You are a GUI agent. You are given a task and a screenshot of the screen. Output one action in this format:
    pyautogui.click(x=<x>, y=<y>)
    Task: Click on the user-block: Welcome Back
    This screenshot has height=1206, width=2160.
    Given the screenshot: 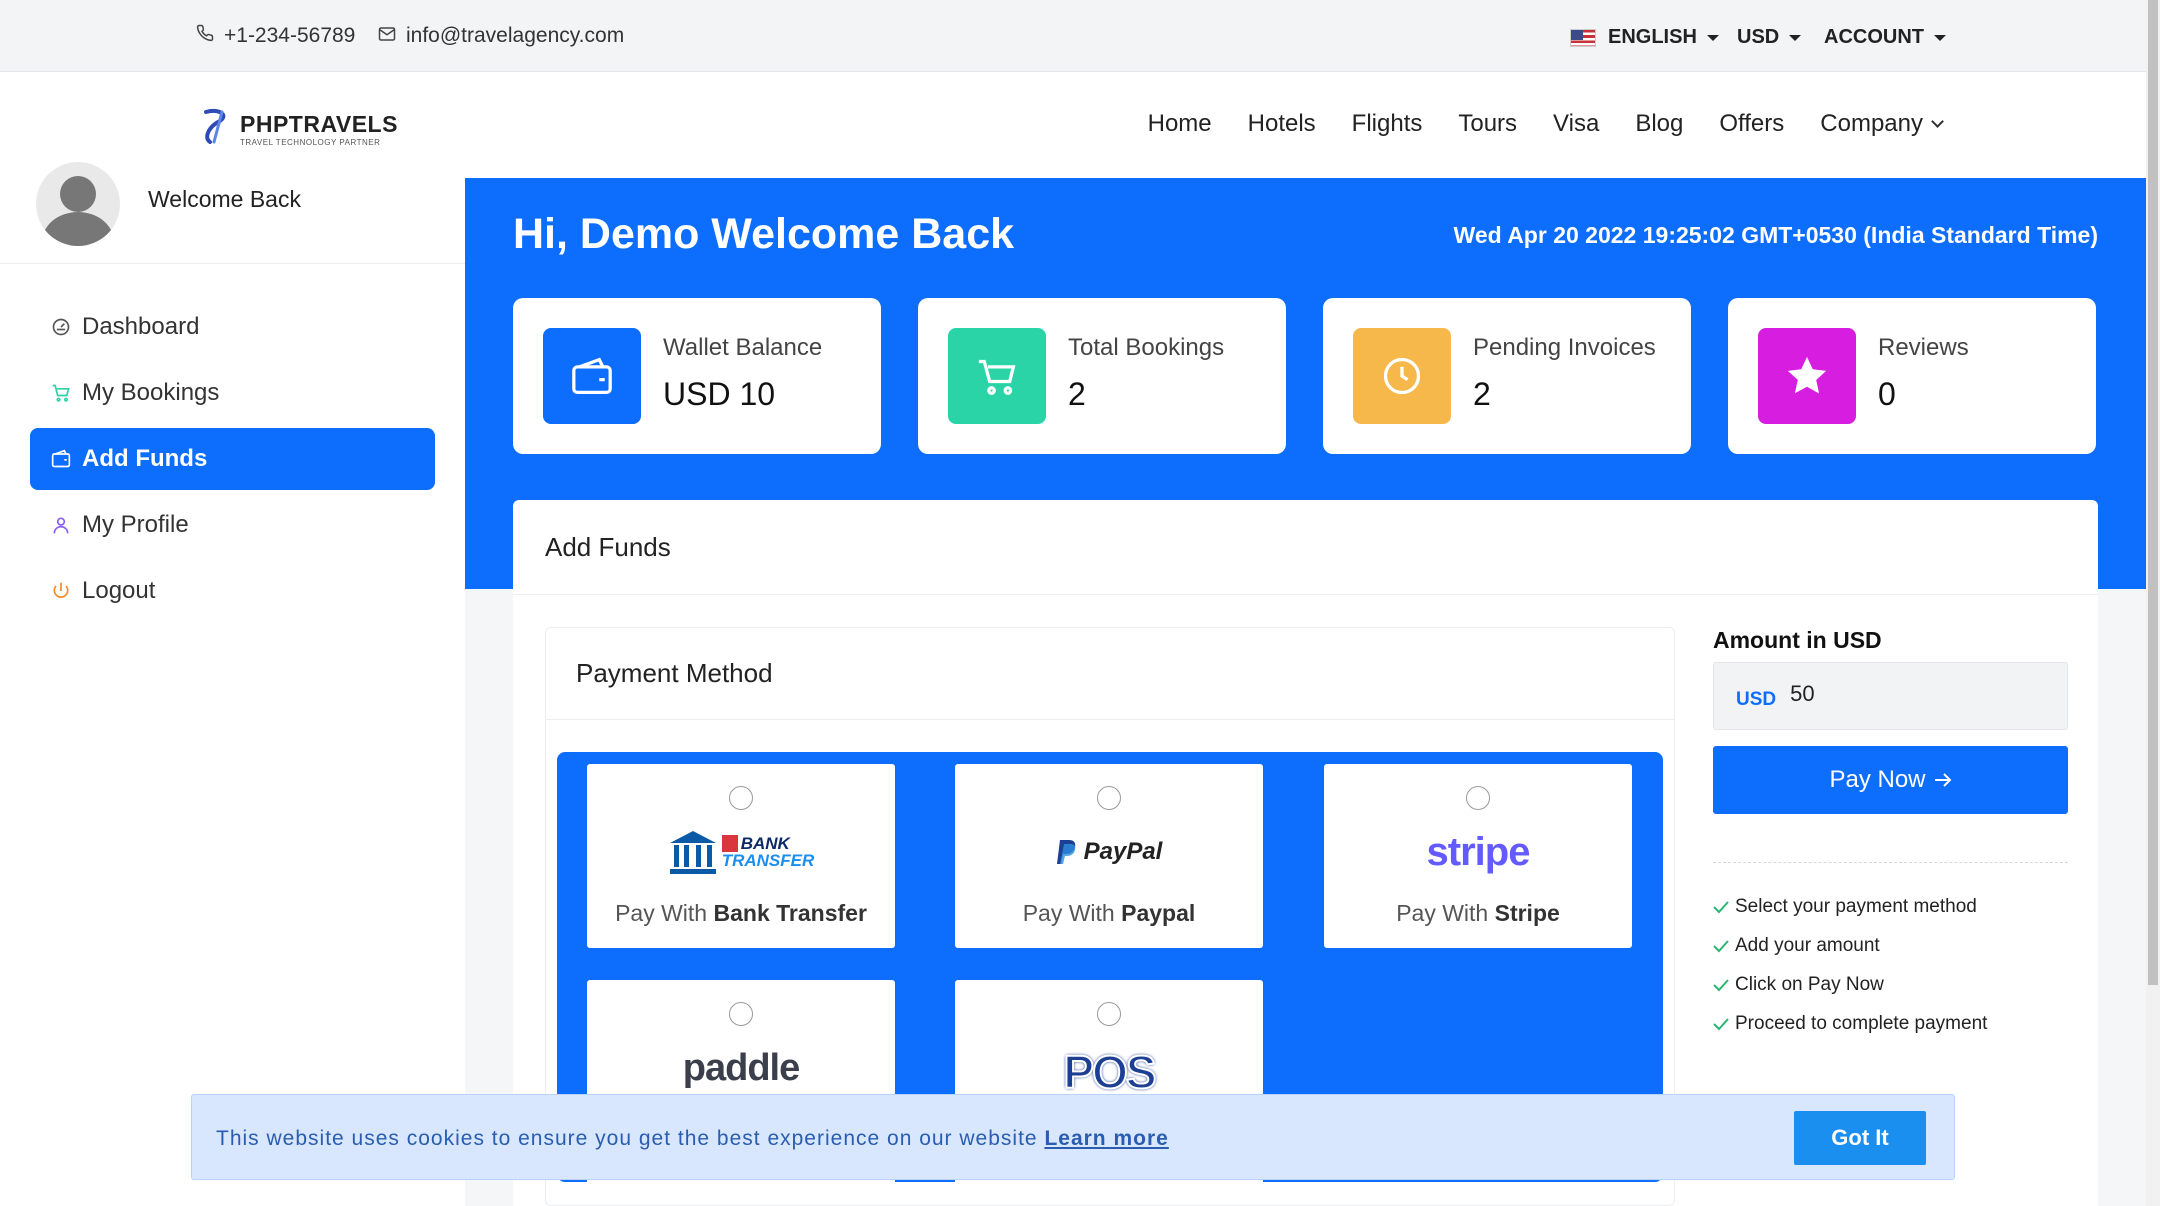 What is the action you would take?
    pyautogui.click(x=232, y=213)
    